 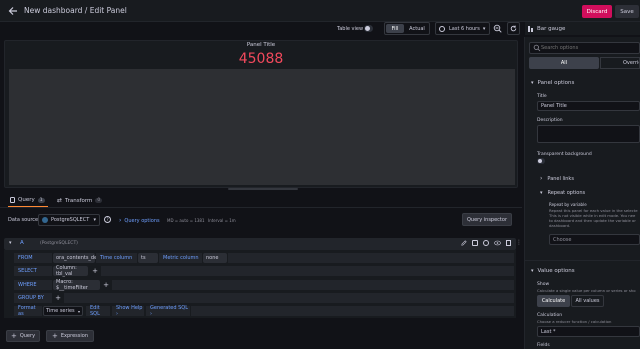 What do you see at coordinates (128, 311) in the screenshot?
I see `show-help-button: Show Help ›` at bounding box center [128, 311].